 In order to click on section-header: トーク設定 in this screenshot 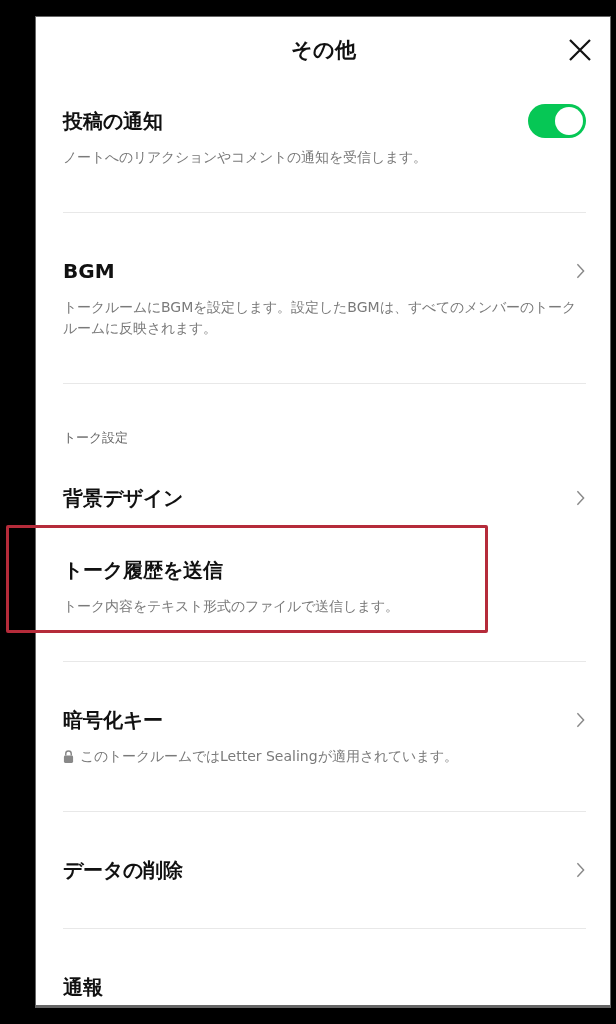, I will do `click(96, 438)`.